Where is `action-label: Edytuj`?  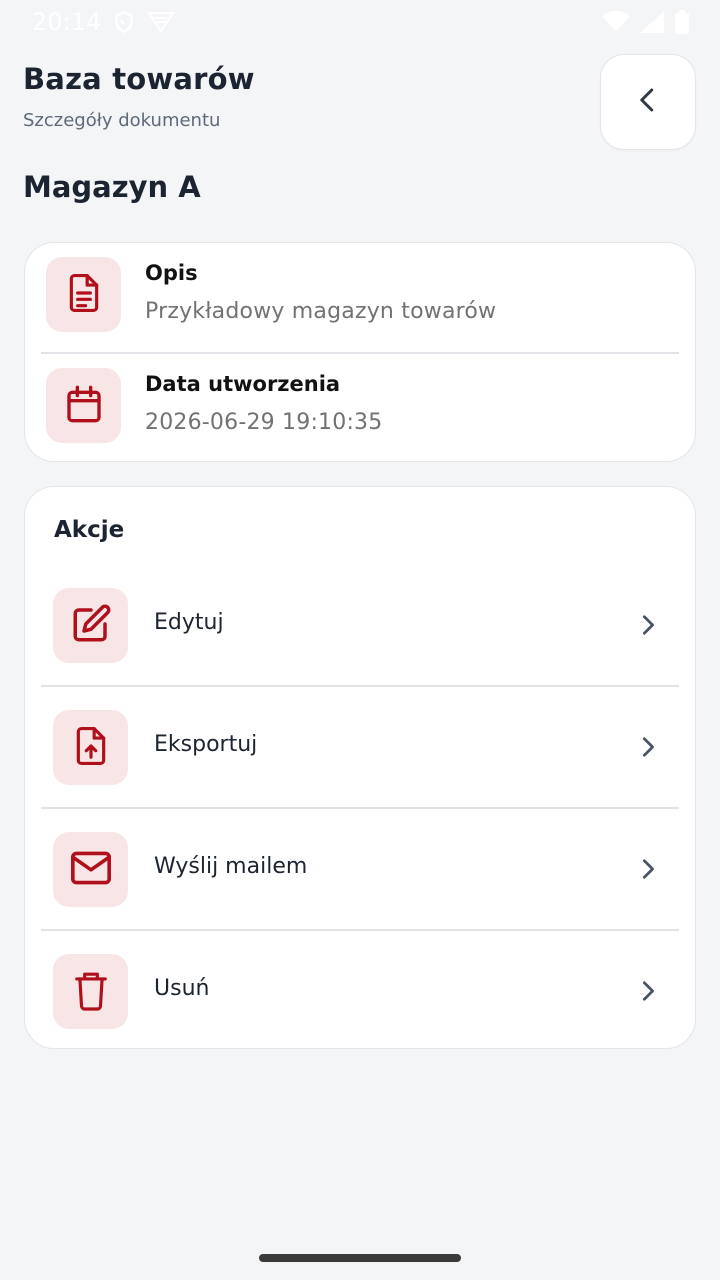 action-label: Edytuj is located at coordinates (189, 622).